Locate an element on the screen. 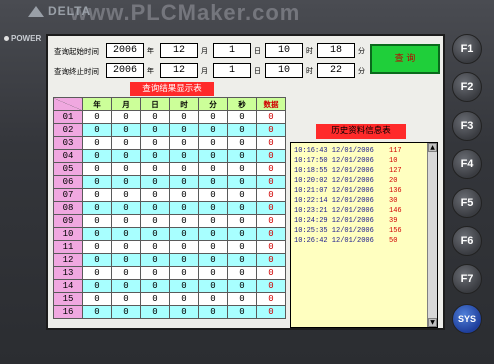  f1-key: F1 is located at coordinates (467, 49).